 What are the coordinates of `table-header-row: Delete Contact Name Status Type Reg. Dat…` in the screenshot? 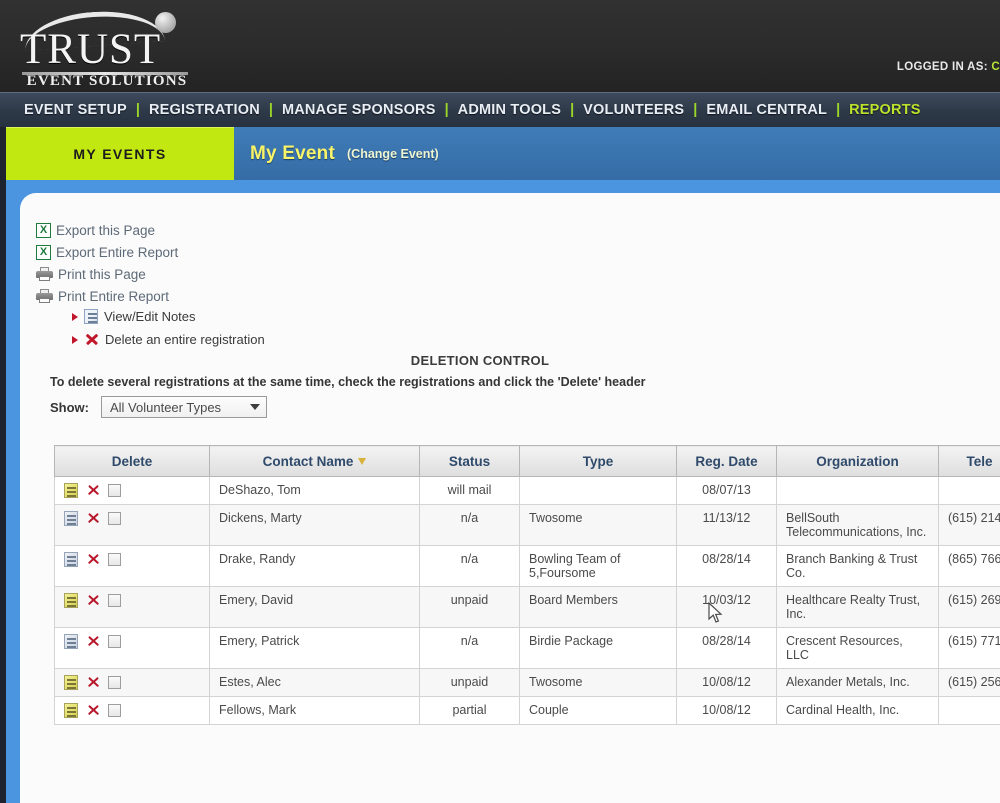 It's located at (527, 461).